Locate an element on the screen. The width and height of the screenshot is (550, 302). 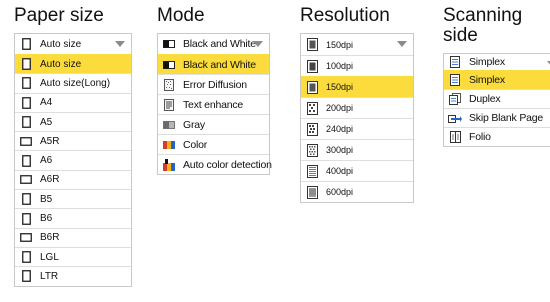
list-item: Error Diffusion is located at coordinates (213, 84).